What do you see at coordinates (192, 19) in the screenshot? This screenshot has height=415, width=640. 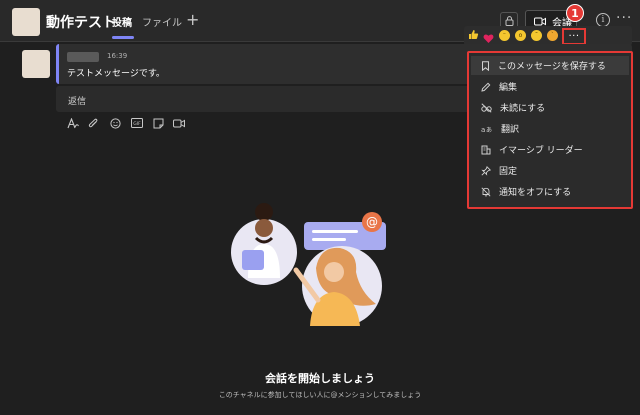 I see `add-tab-button: +` at bounding box center [192, 19].